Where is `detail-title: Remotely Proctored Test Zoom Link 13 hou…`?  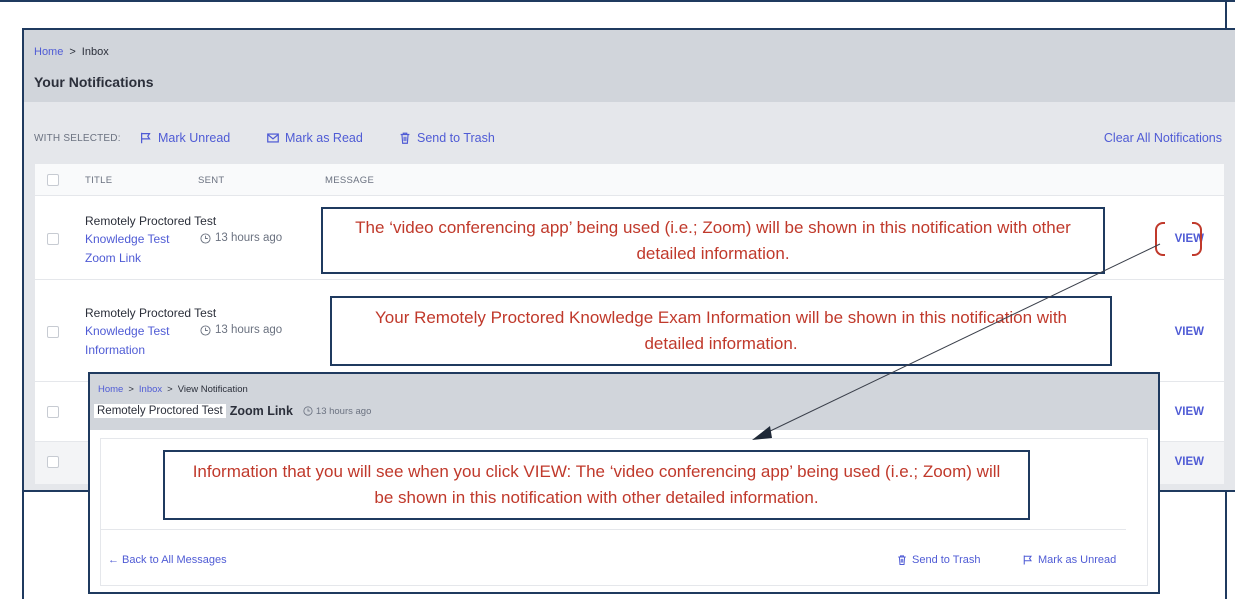
detail-title: Remotely Proctored Test Zoom Link 13 hou… is located at coordinates (232, 411).